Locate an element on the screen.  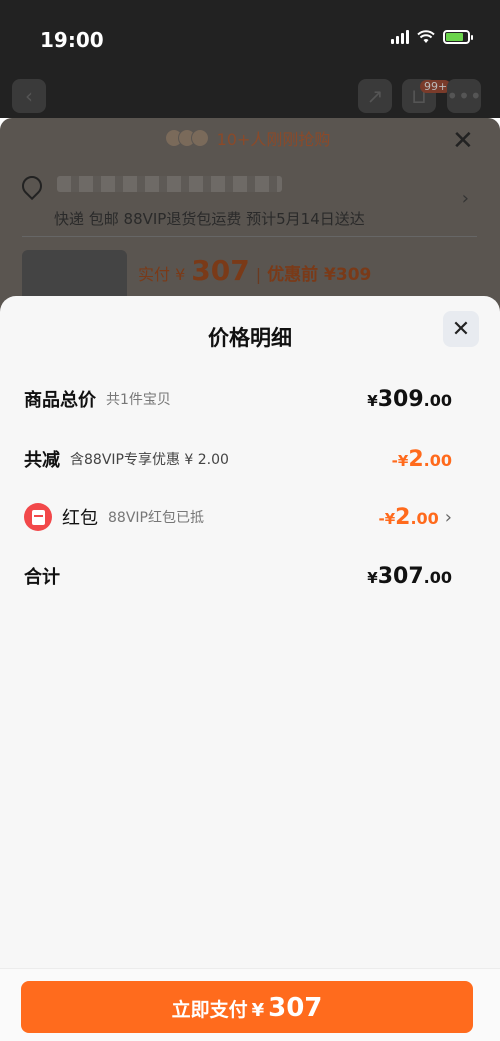
buyer-avatars is located at coordinates (186, 138).